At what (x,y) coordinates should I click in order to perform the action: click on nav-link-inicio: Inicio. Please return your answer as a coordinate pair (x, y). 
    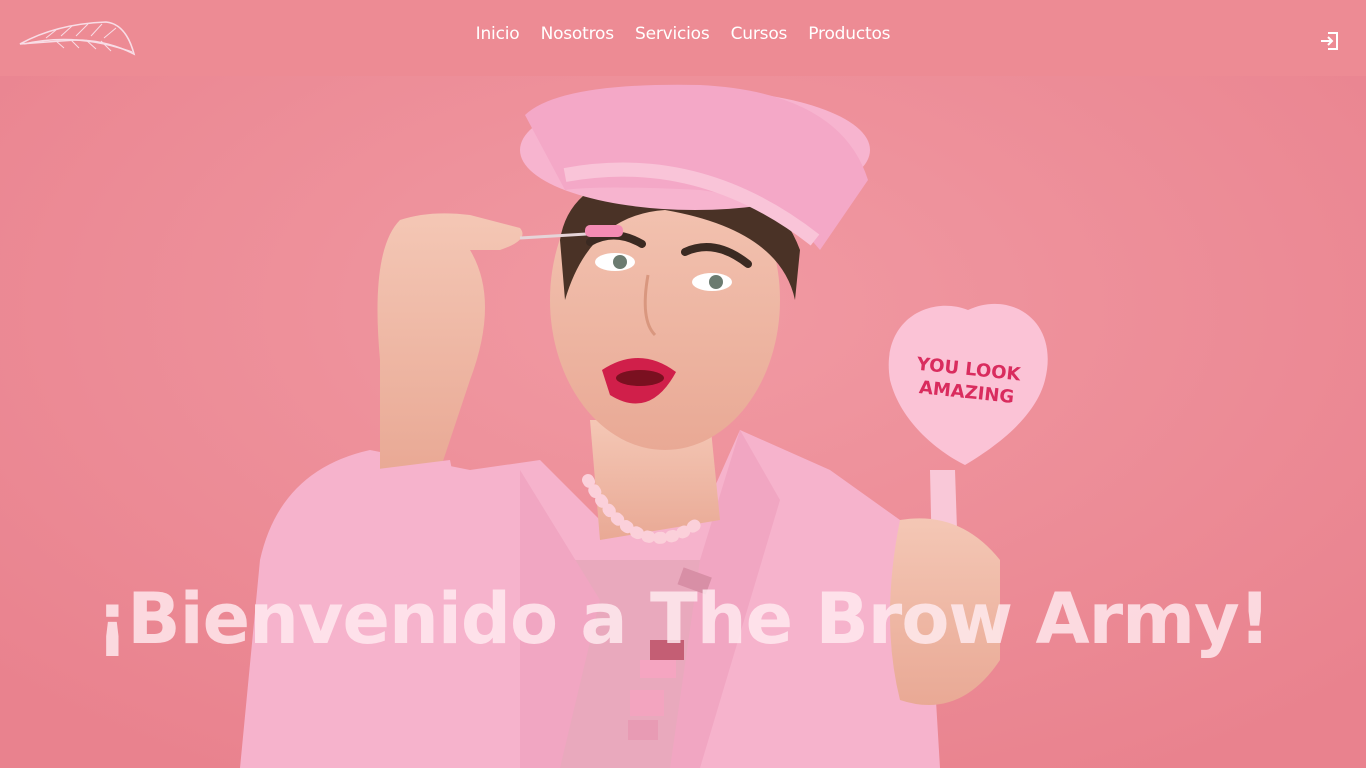
    Looking at the image, I should click on (498, 34).